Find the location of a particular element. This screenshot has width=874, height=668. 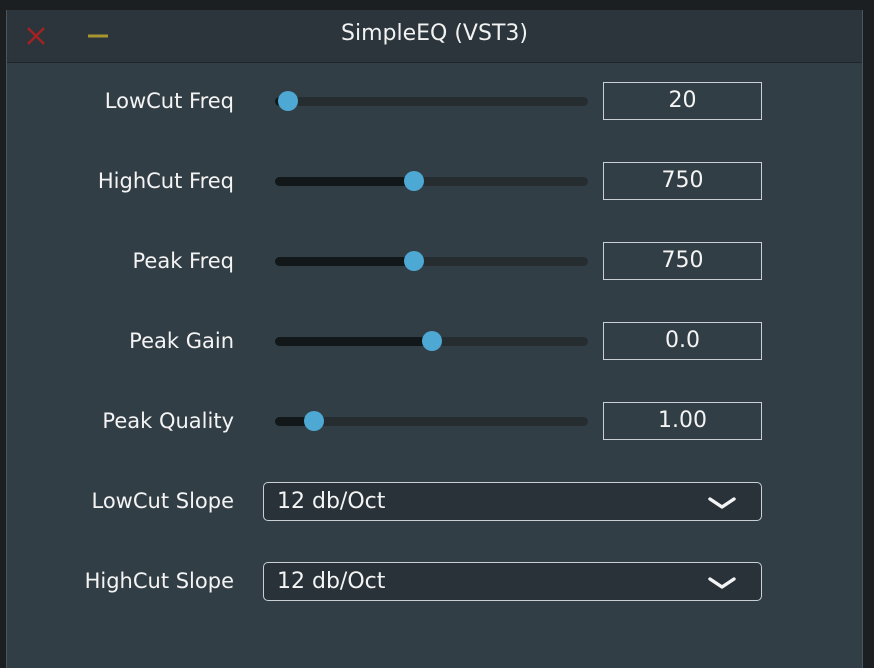

peak-freq-label: Peak Freq is located at coordinates (183, 261).